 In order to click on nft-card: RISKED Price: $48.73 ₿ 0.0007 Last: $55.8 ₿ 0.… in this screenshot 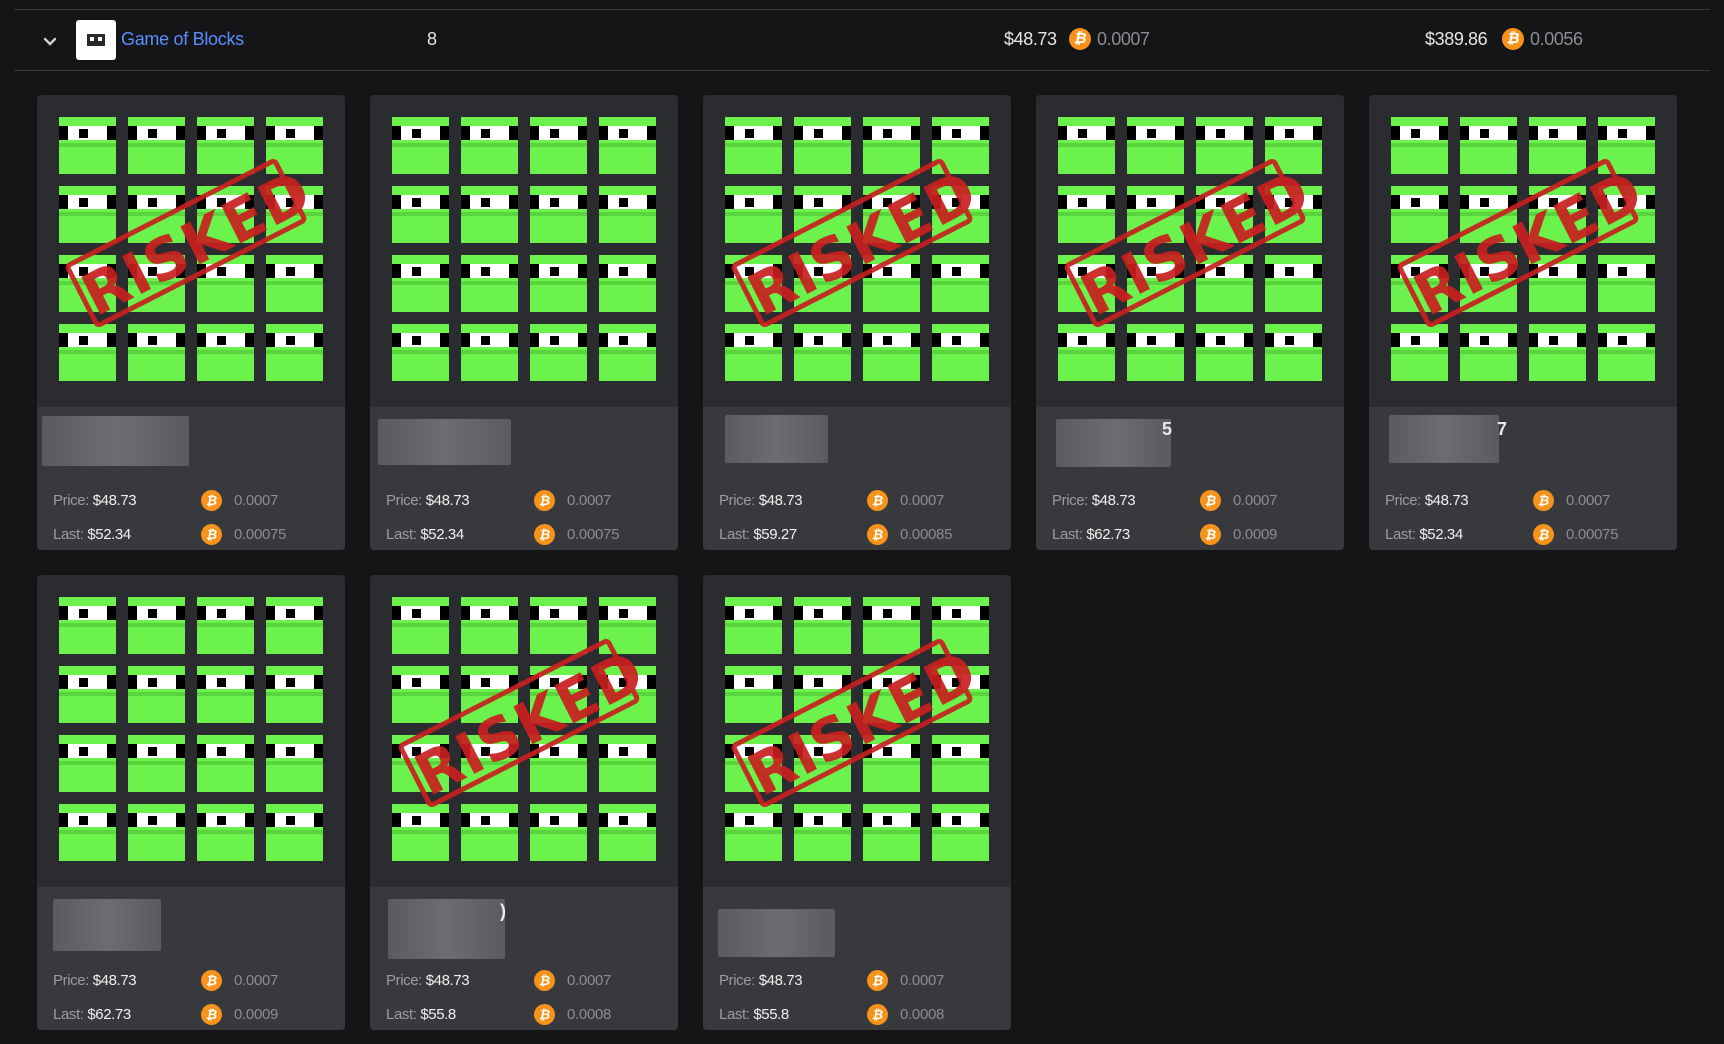, I will do `click(857, 802)`.